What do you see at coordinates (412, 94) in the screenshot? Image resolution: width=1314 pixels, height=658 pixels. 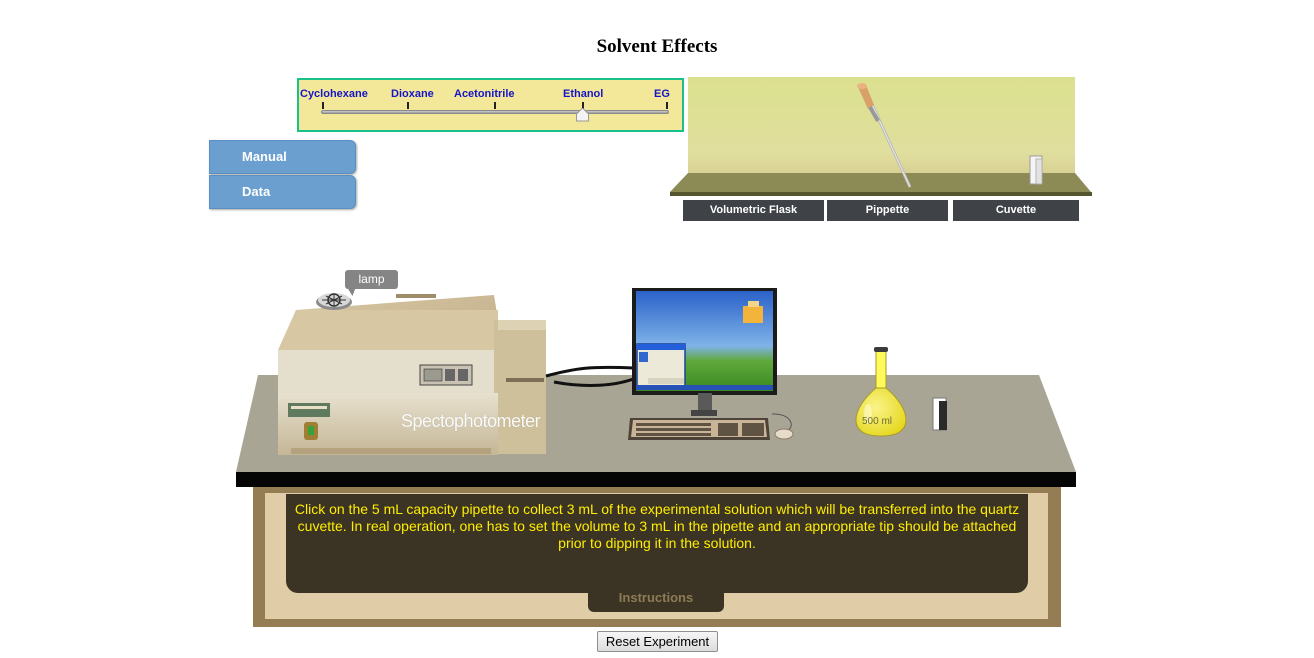 I see `solvent-option-dioxane: Dioxane` at bounding box center [412, 94].